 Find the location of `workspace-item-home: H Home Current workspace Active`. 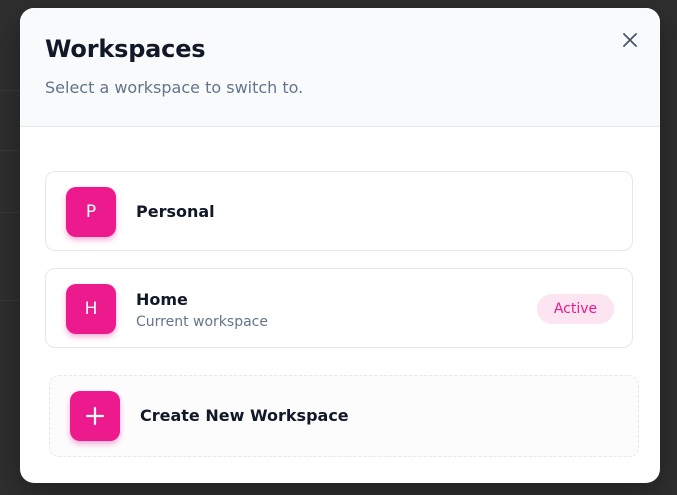

workspace-item-home: H Home Current workspace Active is located at coordinates (339, 308).